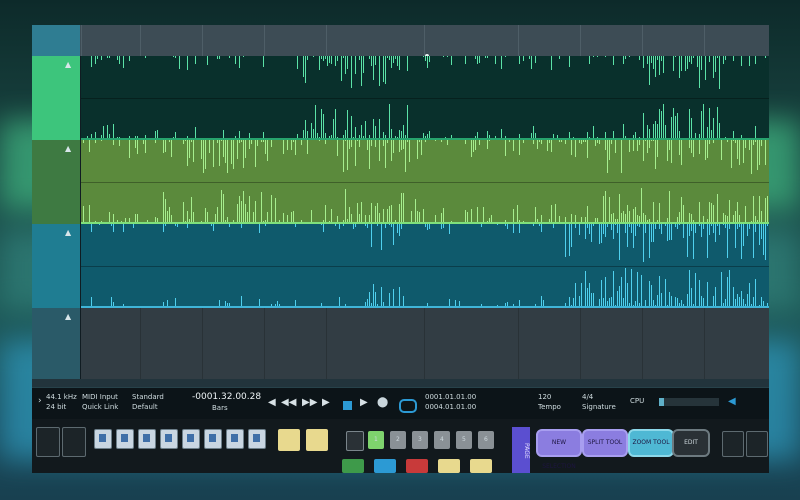 The image size is (800, 500). I want to click on softkey-zoom-tool: ZOOM TOOL, so click(651, 443).